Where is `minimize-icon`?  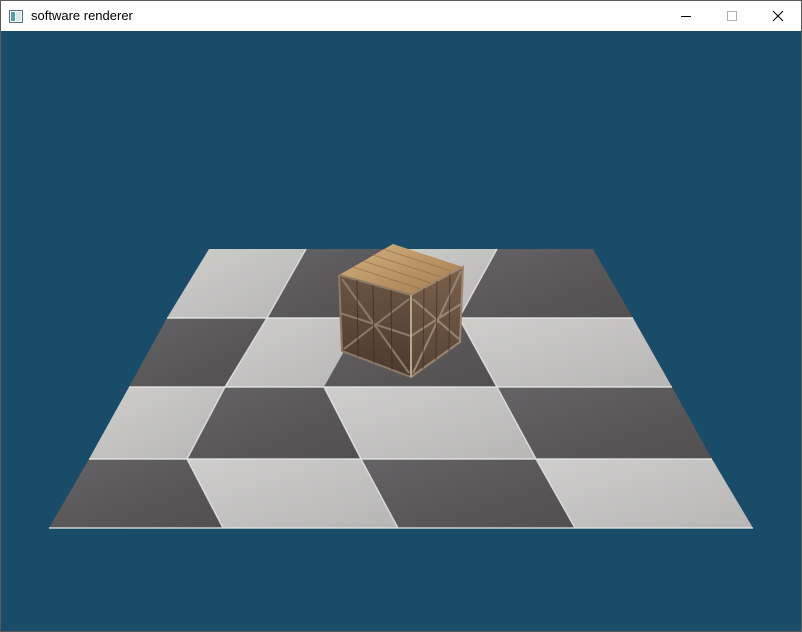
minimize-icon is located at coordinates (686, 16).